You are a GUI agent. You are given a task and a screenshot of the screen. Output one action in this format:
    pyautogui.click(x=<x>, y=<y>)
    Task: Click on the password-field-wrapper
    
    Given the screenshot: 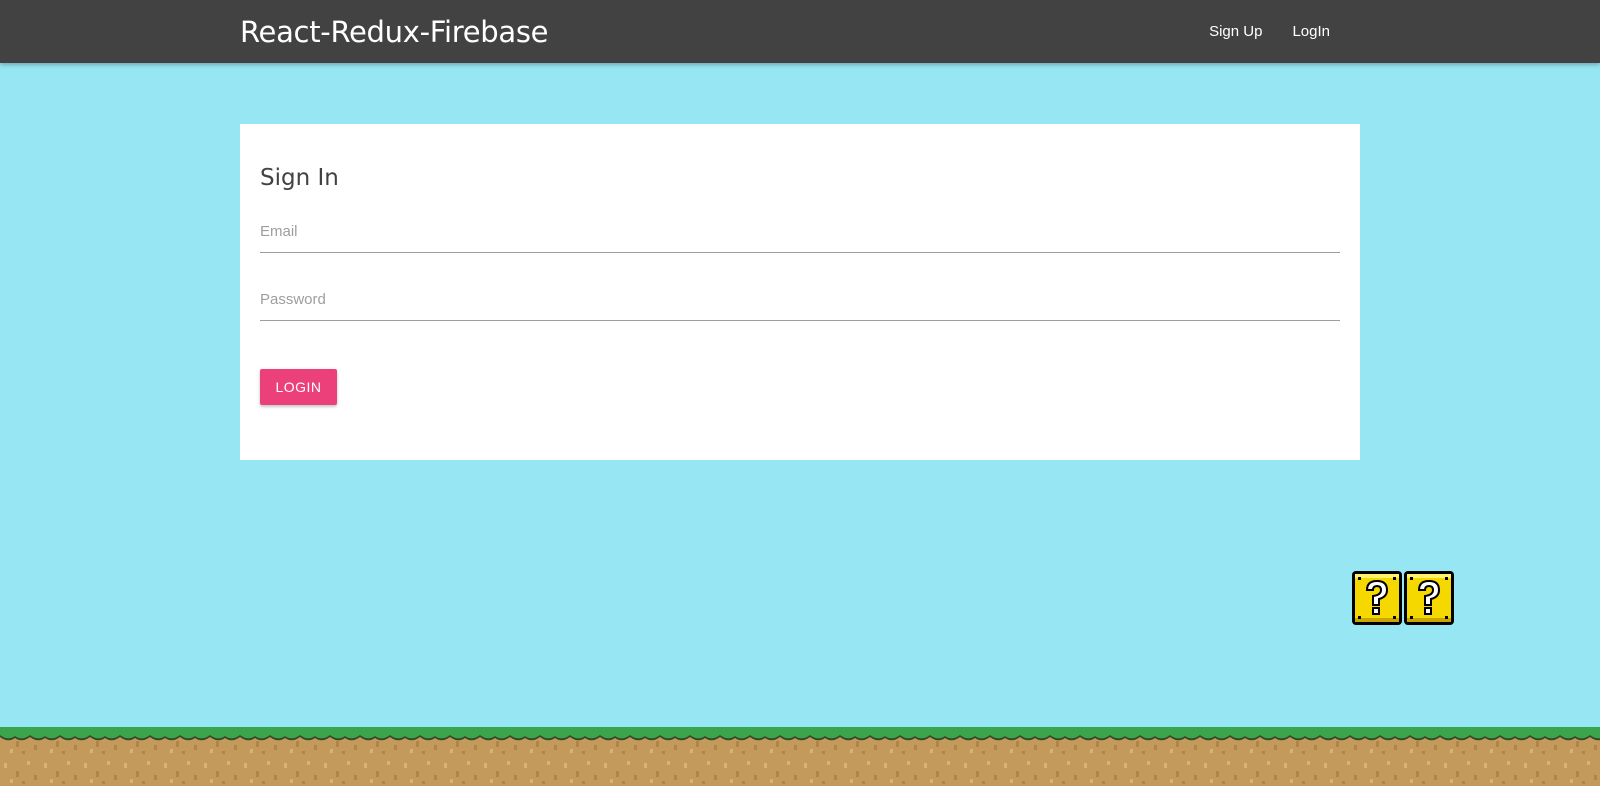 What is the action you would take?
    pyautogui.click(x=800, y=297)
    